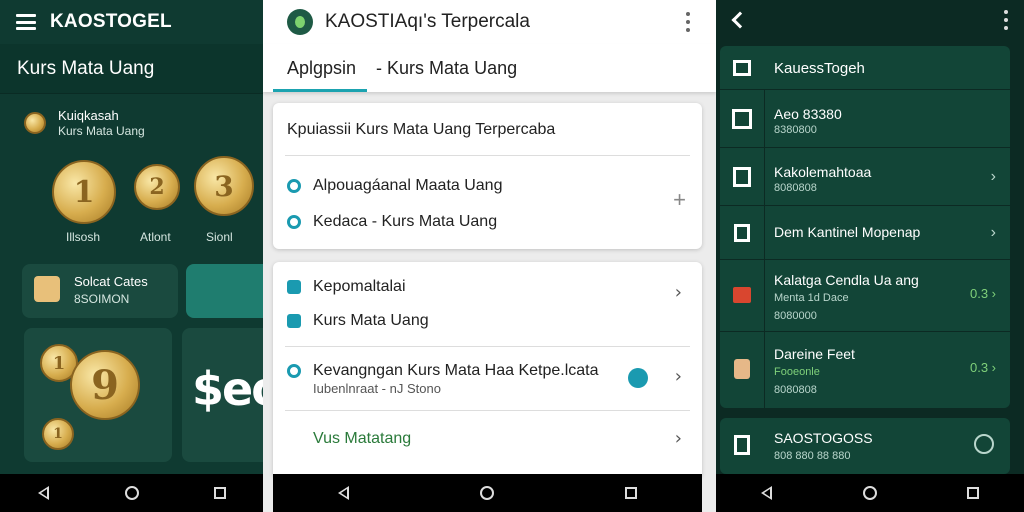  Describe the element at coordinates (983, 293) in the screenshot. I see `right-row-4-value: 0.3 ›` at that location.